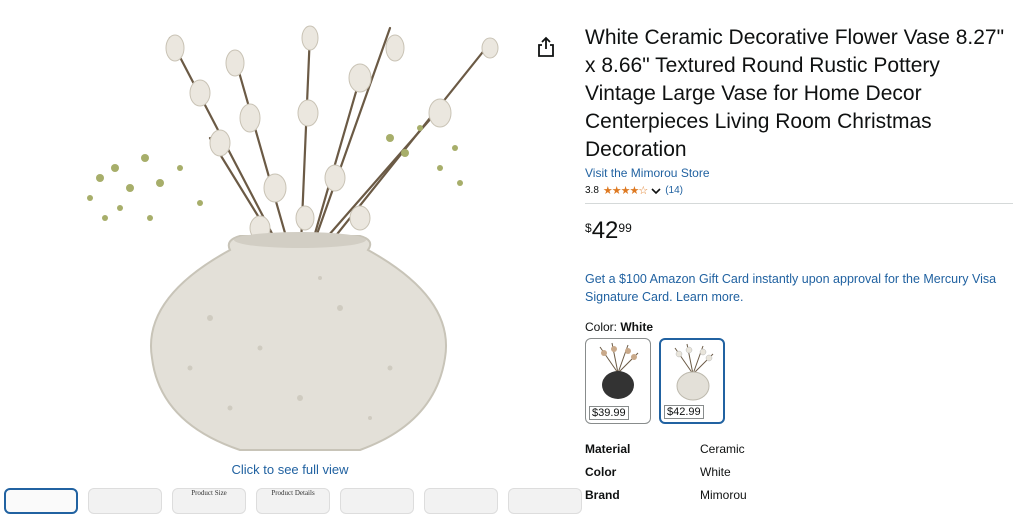 The height and width of the screenshot is (514, 1024). What do you see at coordinates (588, 228) in the screenshot?
I see `price-symbol: $` at bounding box center [588, 228].